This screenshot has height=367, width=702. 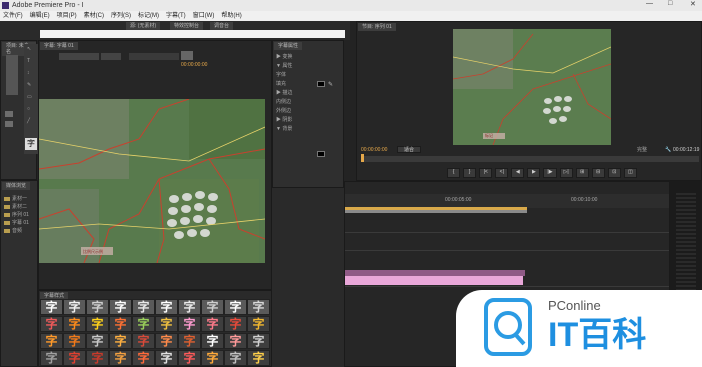 I want to click on type-tool-icon: T, so click(x=28, y=61).